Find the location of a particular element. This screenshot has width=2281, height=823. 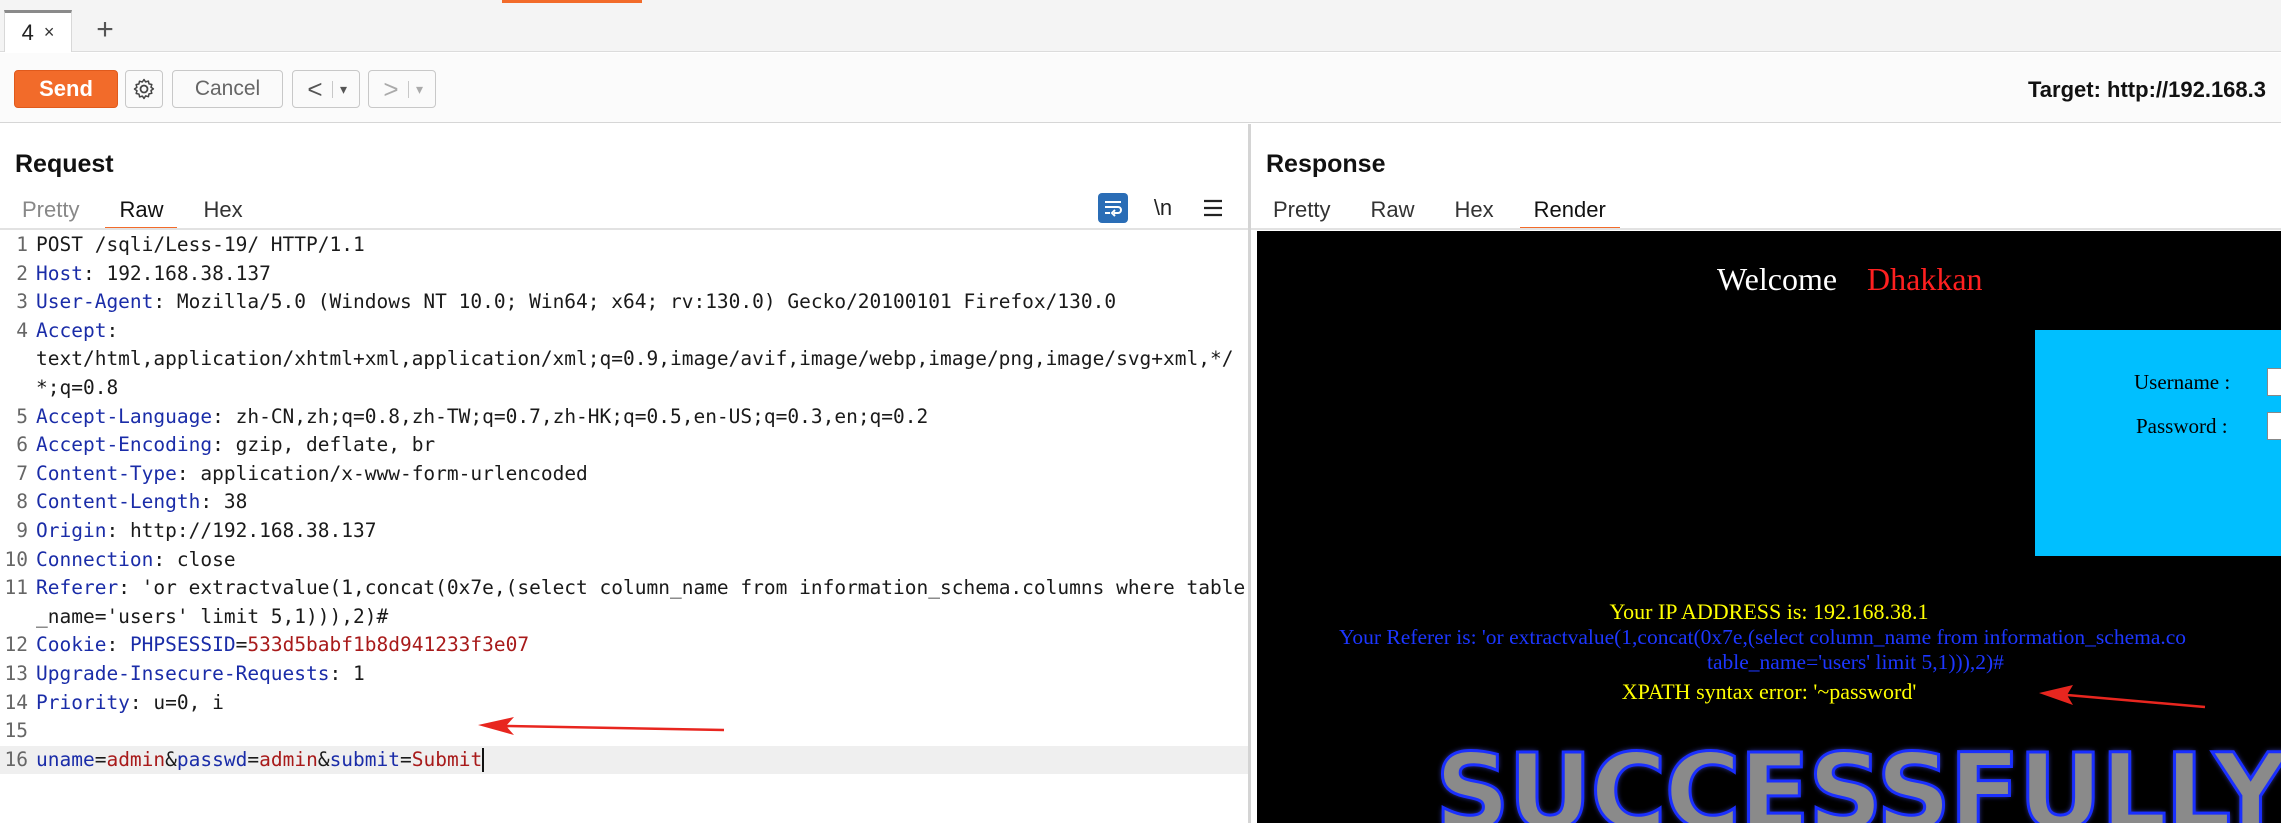

header-key: Content-Length is located at coordinates (118, 502).